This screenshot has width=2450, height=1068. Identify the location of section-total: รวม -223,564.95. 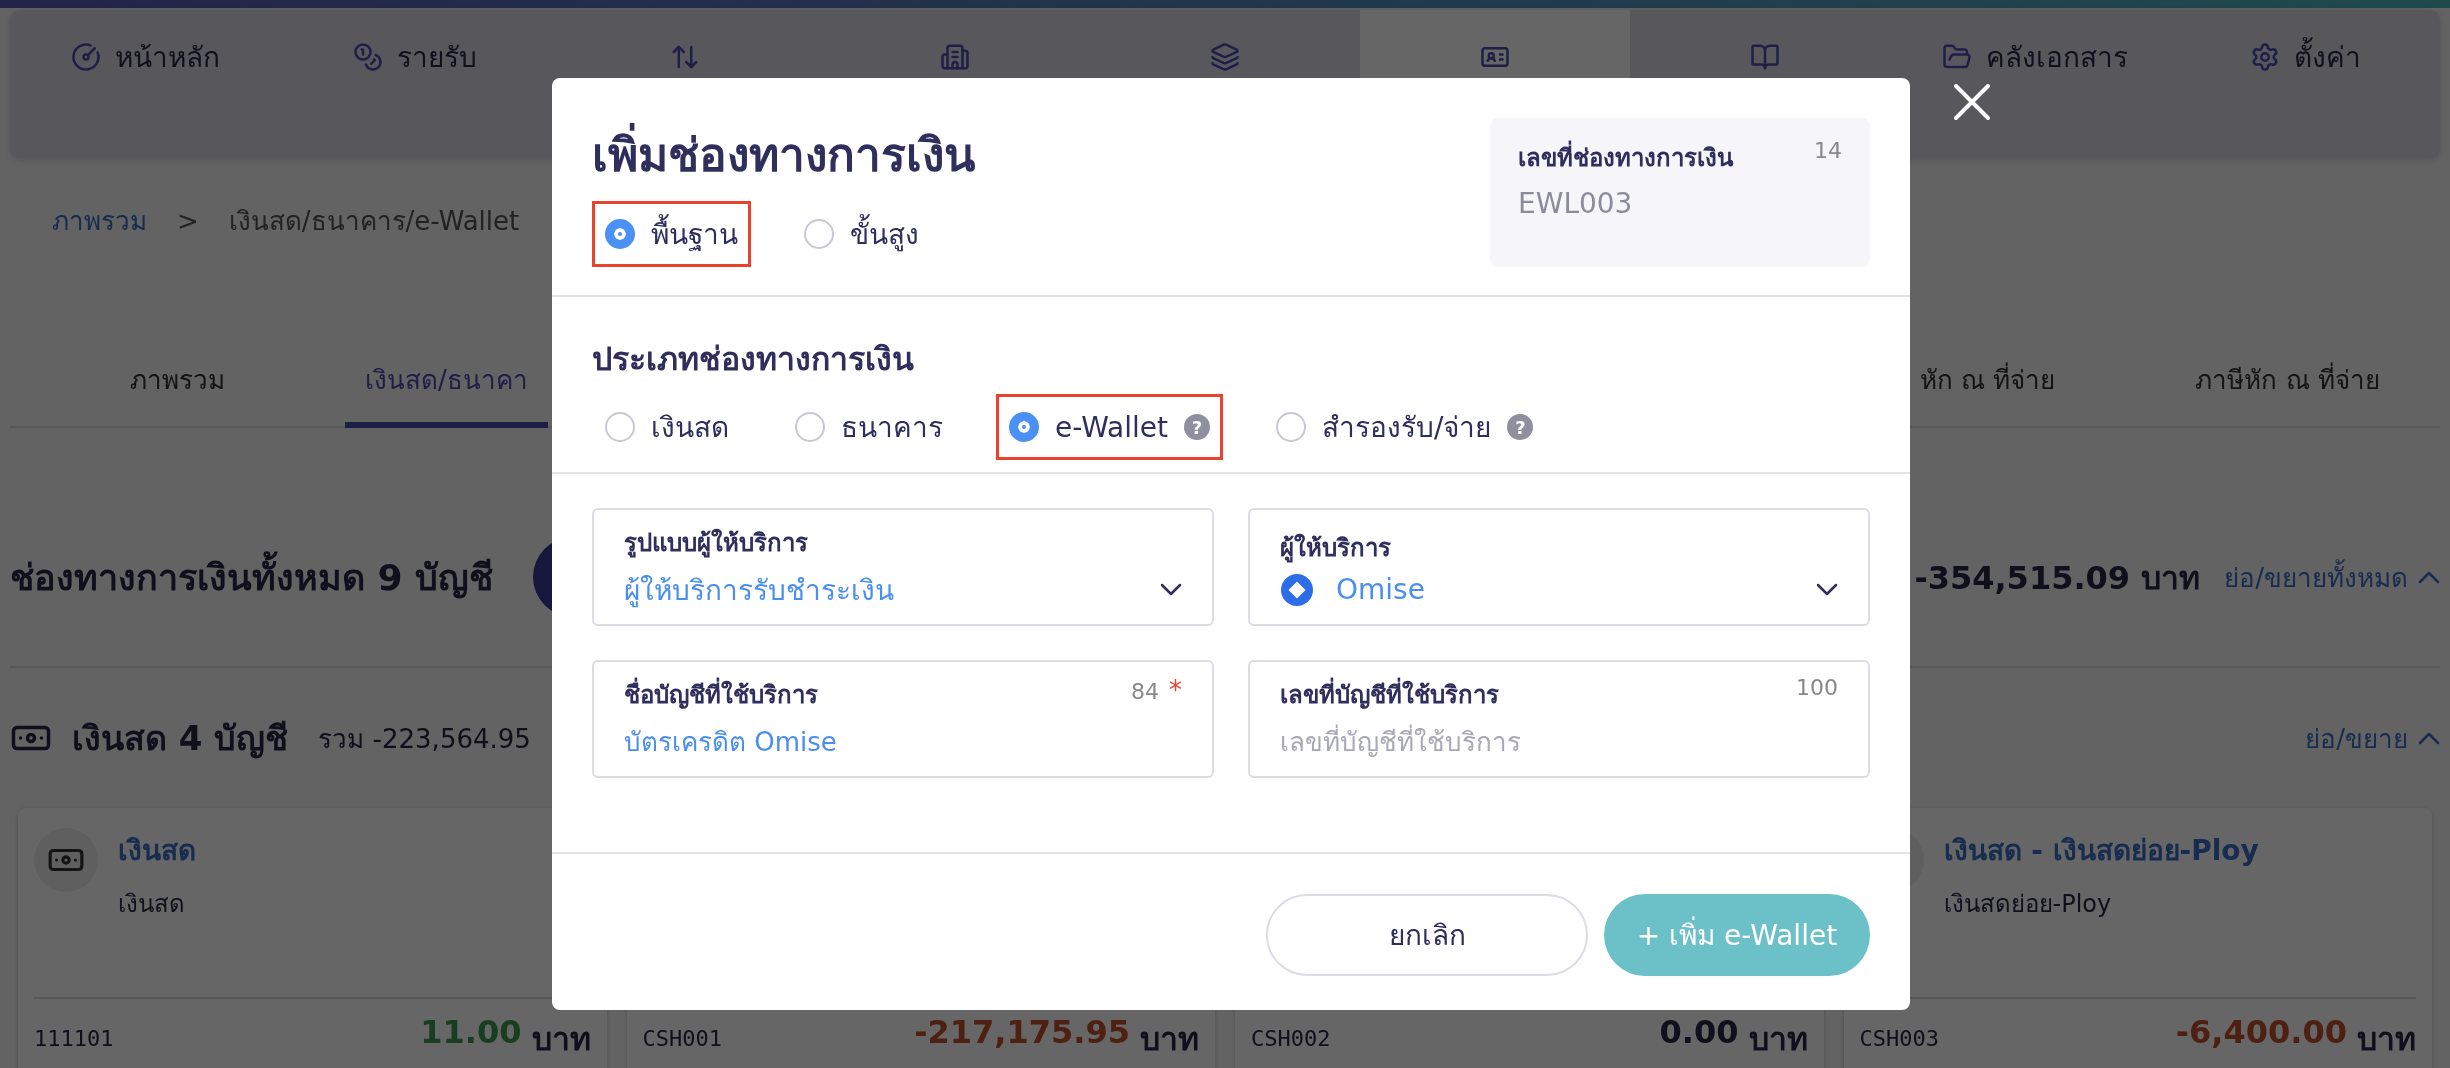
(424, 739).